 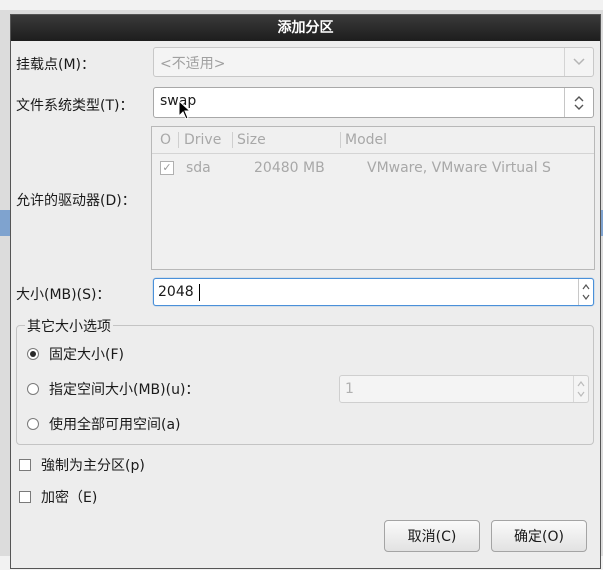 What do you see at coordinates (86, 354) in the screenshot?
I see `radio-fixed-size-label: 固定大小(F)` at bounding box center [86, 354].